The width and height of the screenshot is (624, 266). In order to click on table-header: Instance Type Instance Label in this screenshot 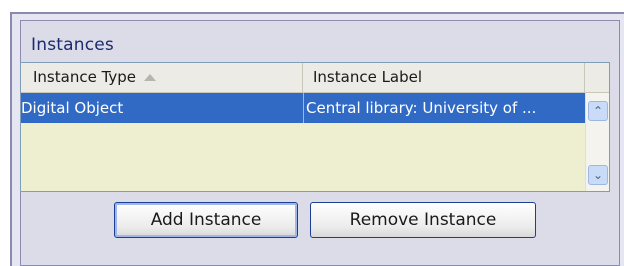, I will do `click(315, 78)`.